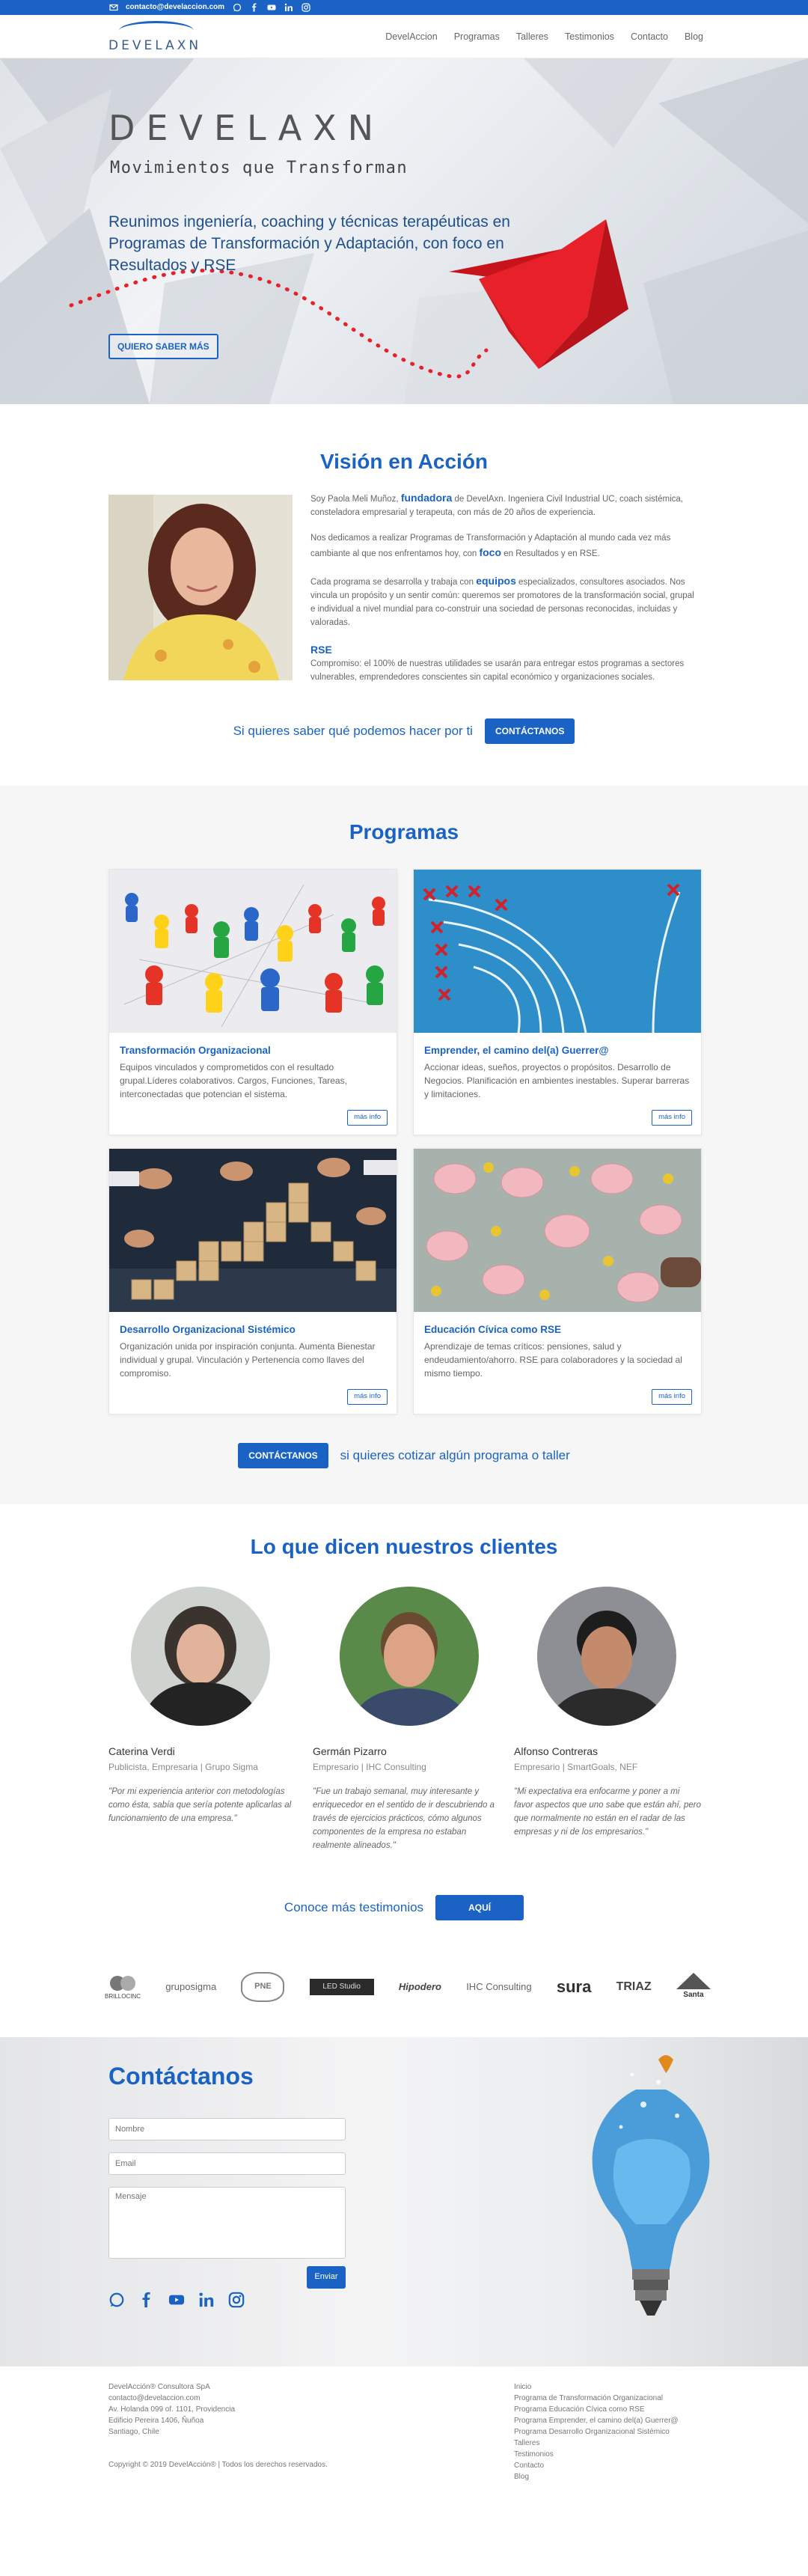 The image size is (808, 2576). What do you see at coordinates (404, 1546) in the screenshot?
I see `testimonios-title: Lo que dicen nuestros clientes` at bounding box center [404, 1546].